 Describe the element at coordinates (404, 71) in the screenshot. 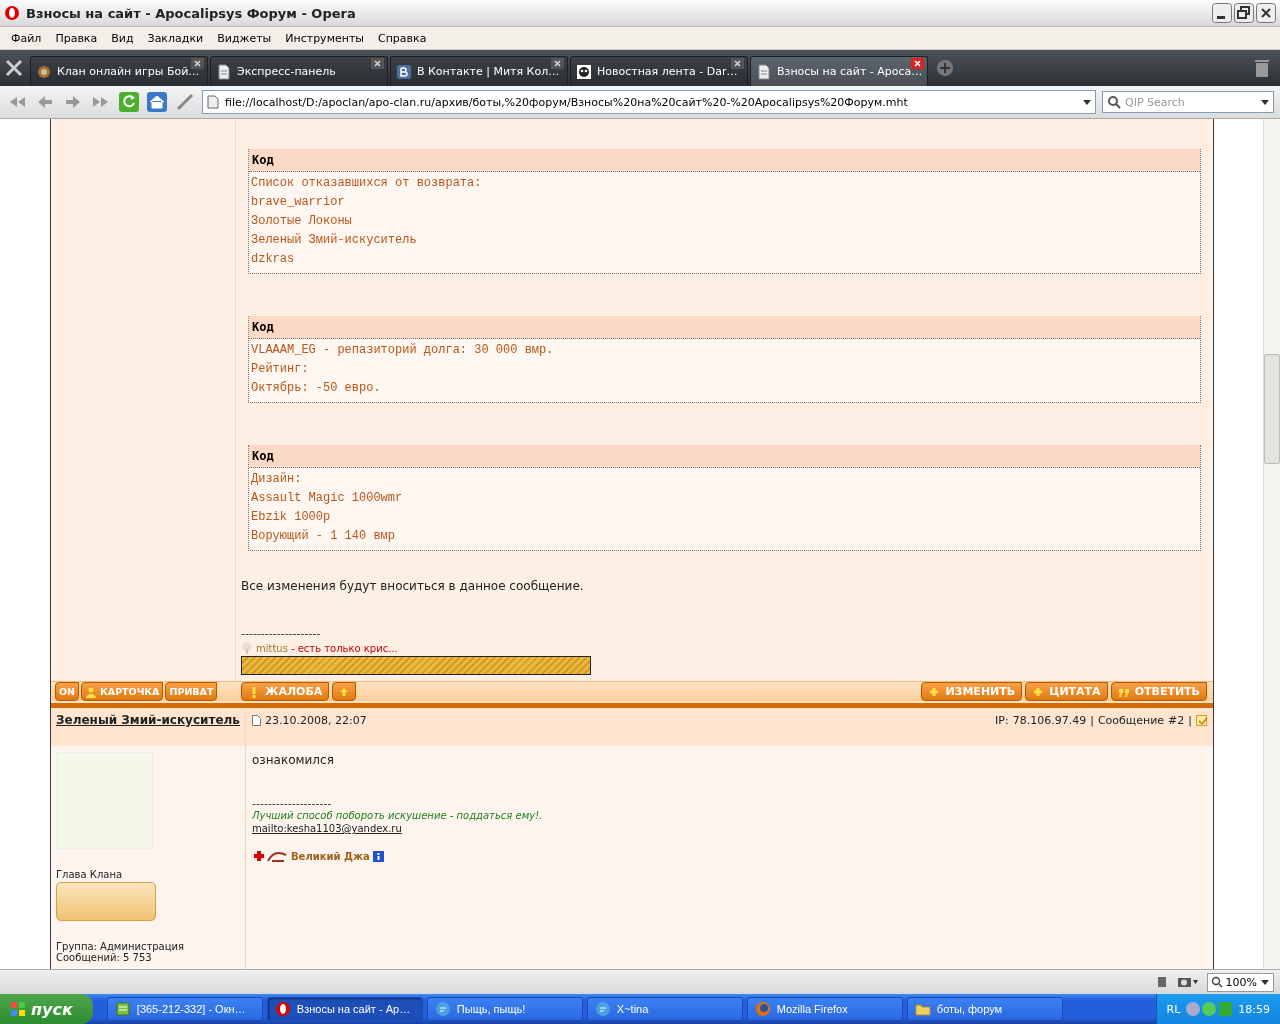

I see `letter-b-icon` at that location.